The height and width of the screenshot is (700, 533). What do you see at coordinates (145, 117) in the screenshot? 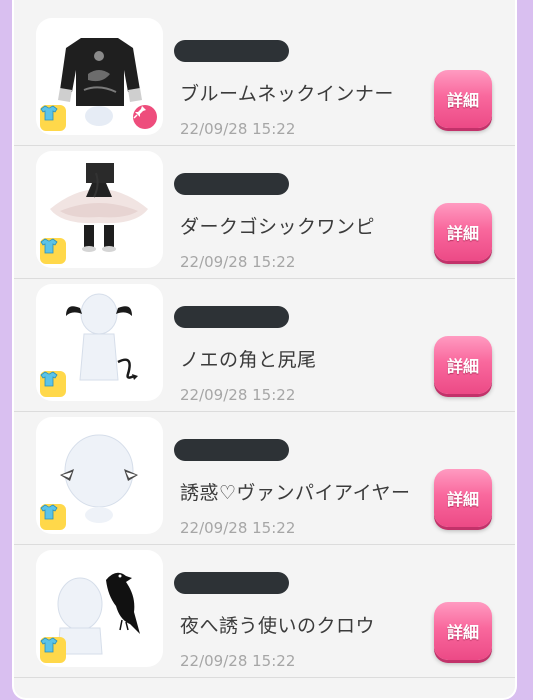
I see `pin-icon` at bounding box center [145, 117].